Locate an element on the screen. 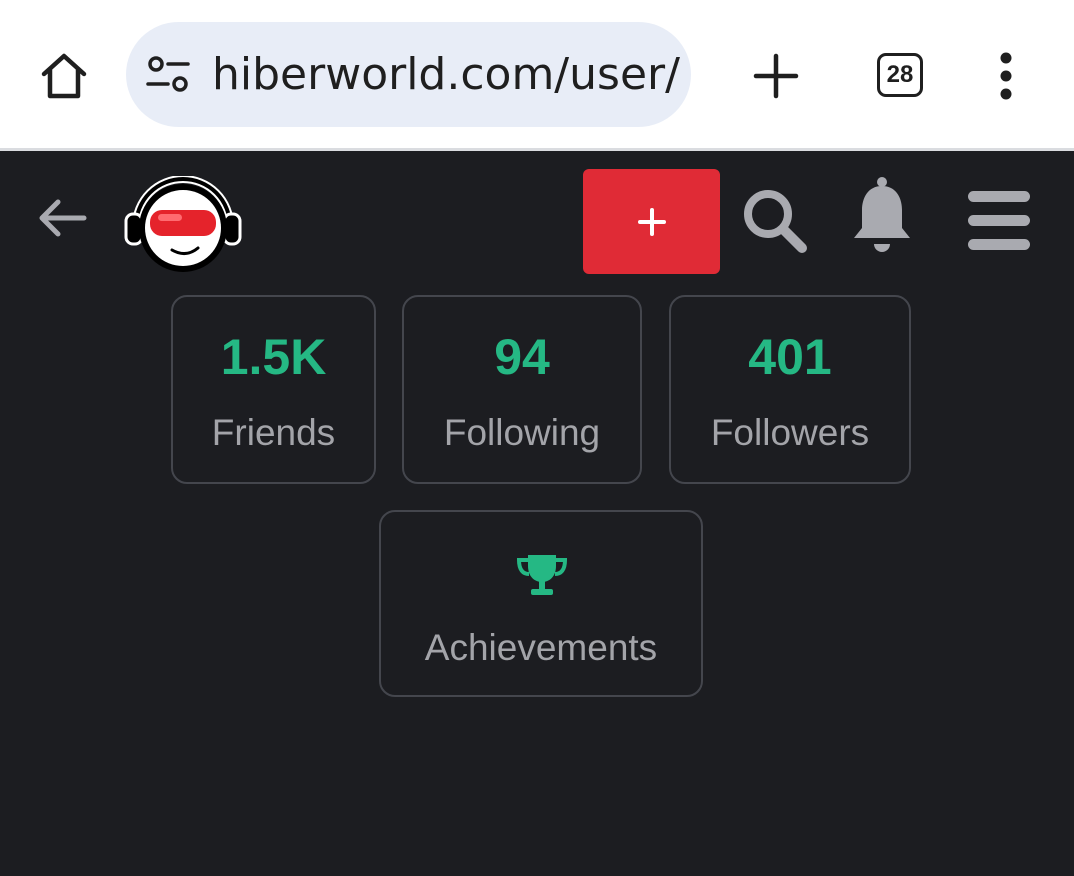  friends-count: 1.5K is located at coordinates (273, 357).